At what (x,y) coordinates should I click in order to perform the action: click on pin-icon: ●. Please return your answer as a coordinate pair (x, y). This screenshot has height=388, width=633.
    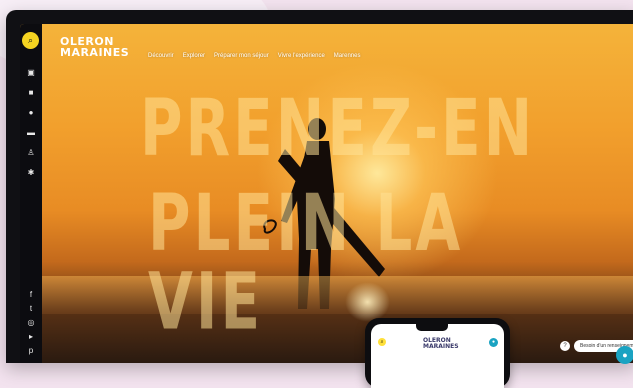
    Looking at the image, I should click on (31, 113).